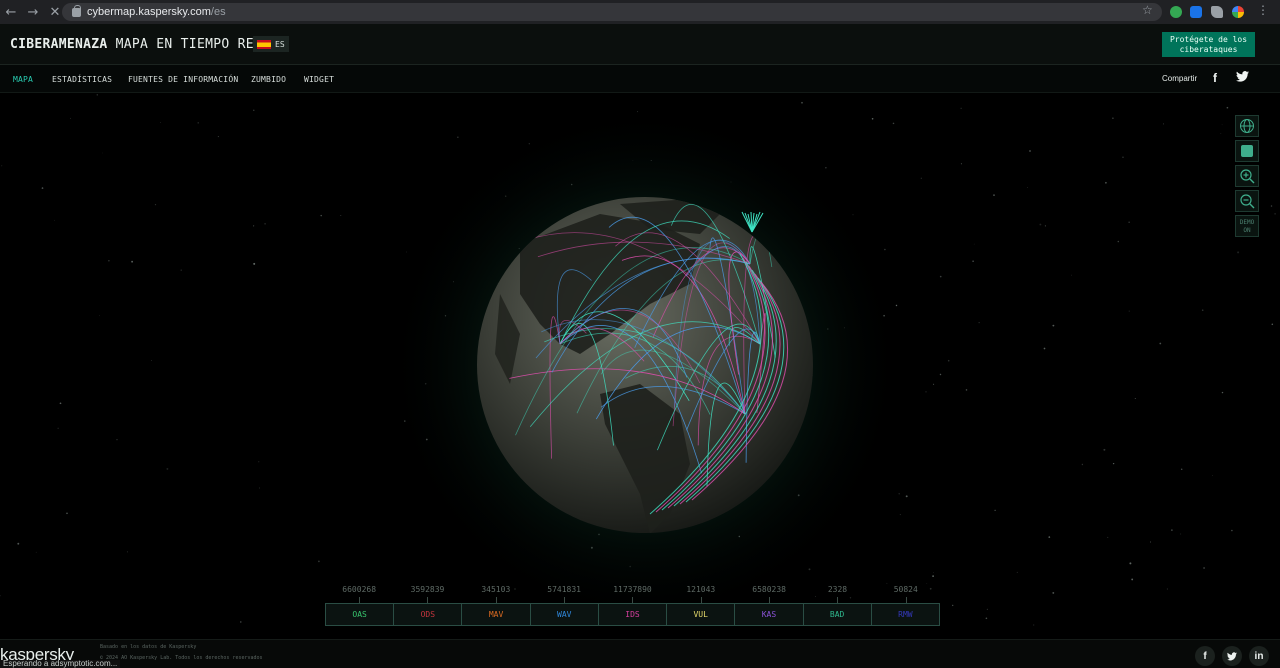 This screenshot has width=1280, height=668. I want to click on zoom-out-icon, so click(1247, 201).